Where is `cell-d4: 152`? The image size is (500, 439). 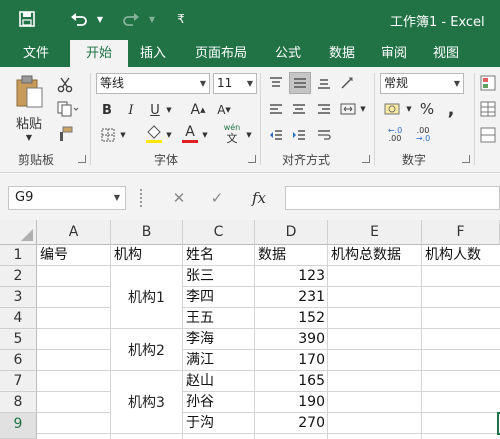
cell-d4: 152 is located at coordinates (290, 318).